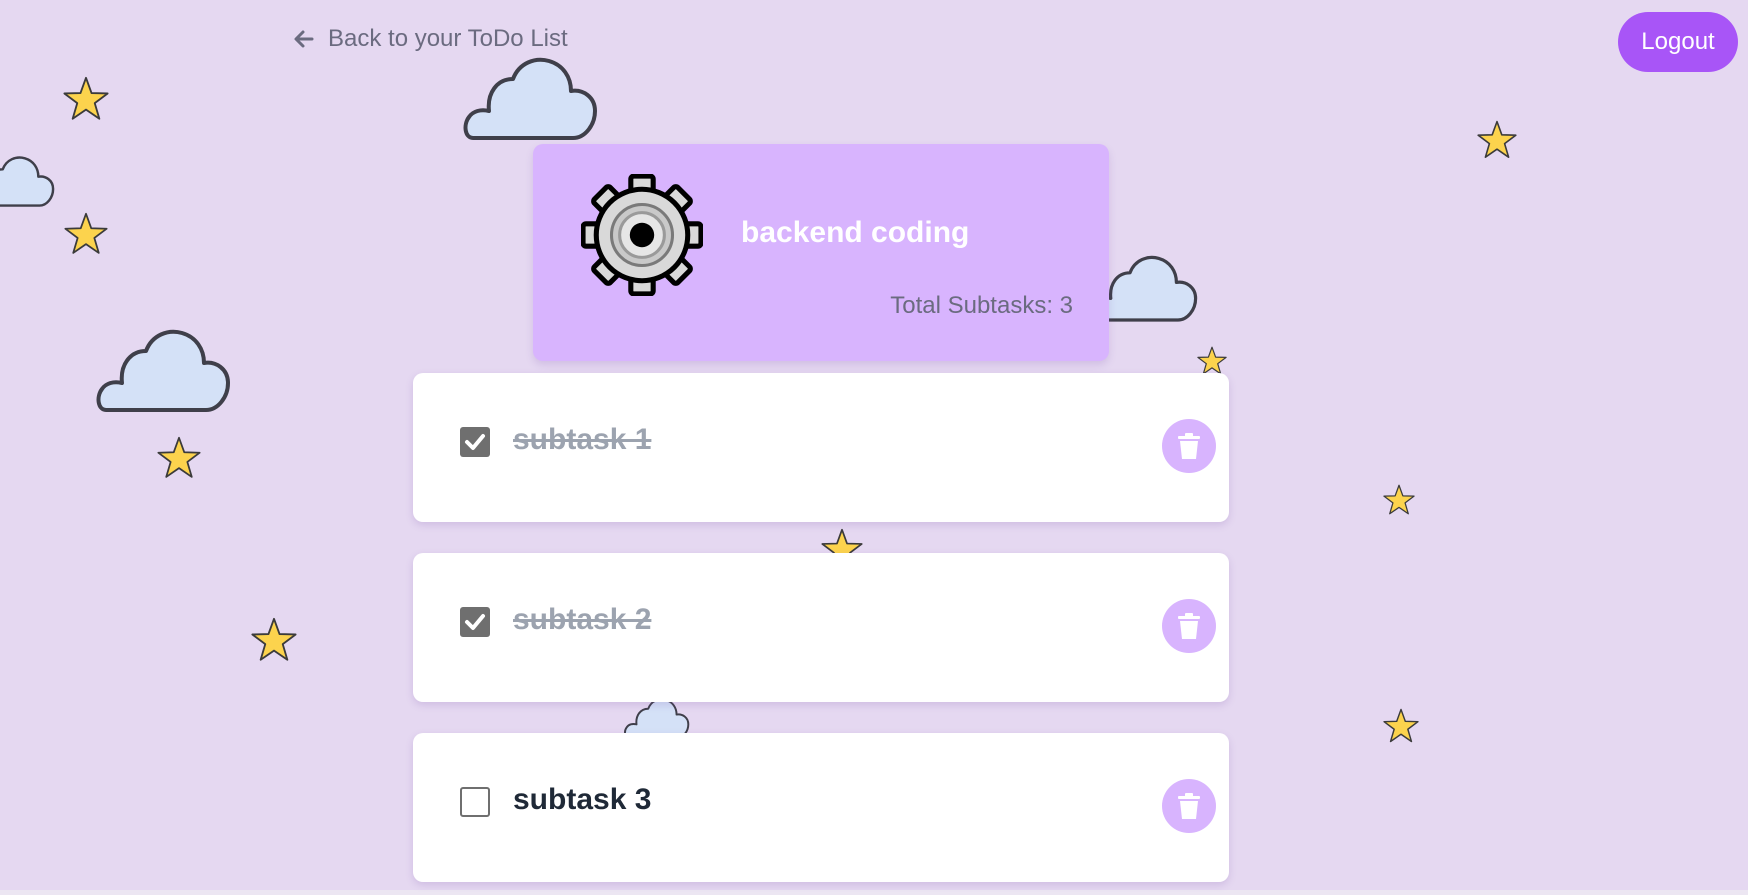  What do you see at coordinates (582, 799) in the screenshot?
I see `subtask-label: subtask 3` at bounding box center [582, 799].